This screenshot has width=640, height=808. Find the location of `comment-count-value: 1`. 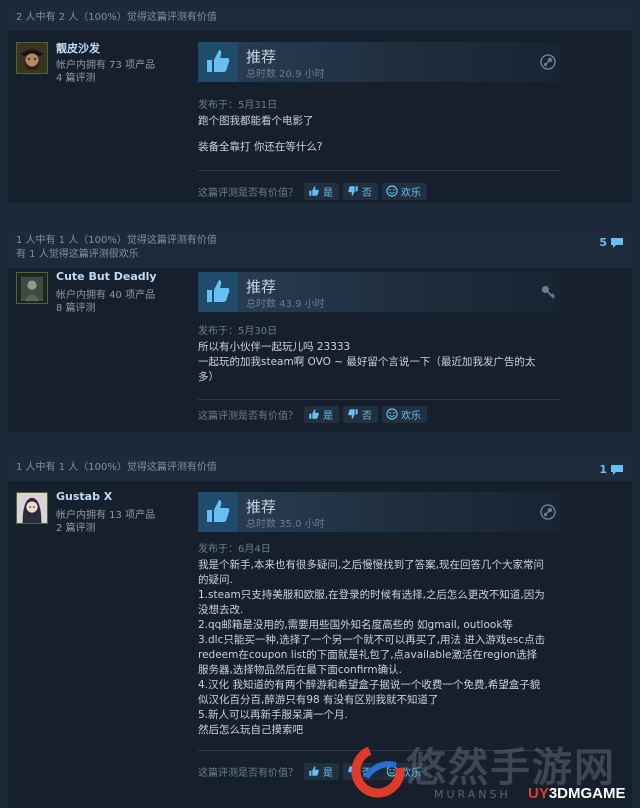

comment-count-value: 1 is located at coordinates (603, 469).